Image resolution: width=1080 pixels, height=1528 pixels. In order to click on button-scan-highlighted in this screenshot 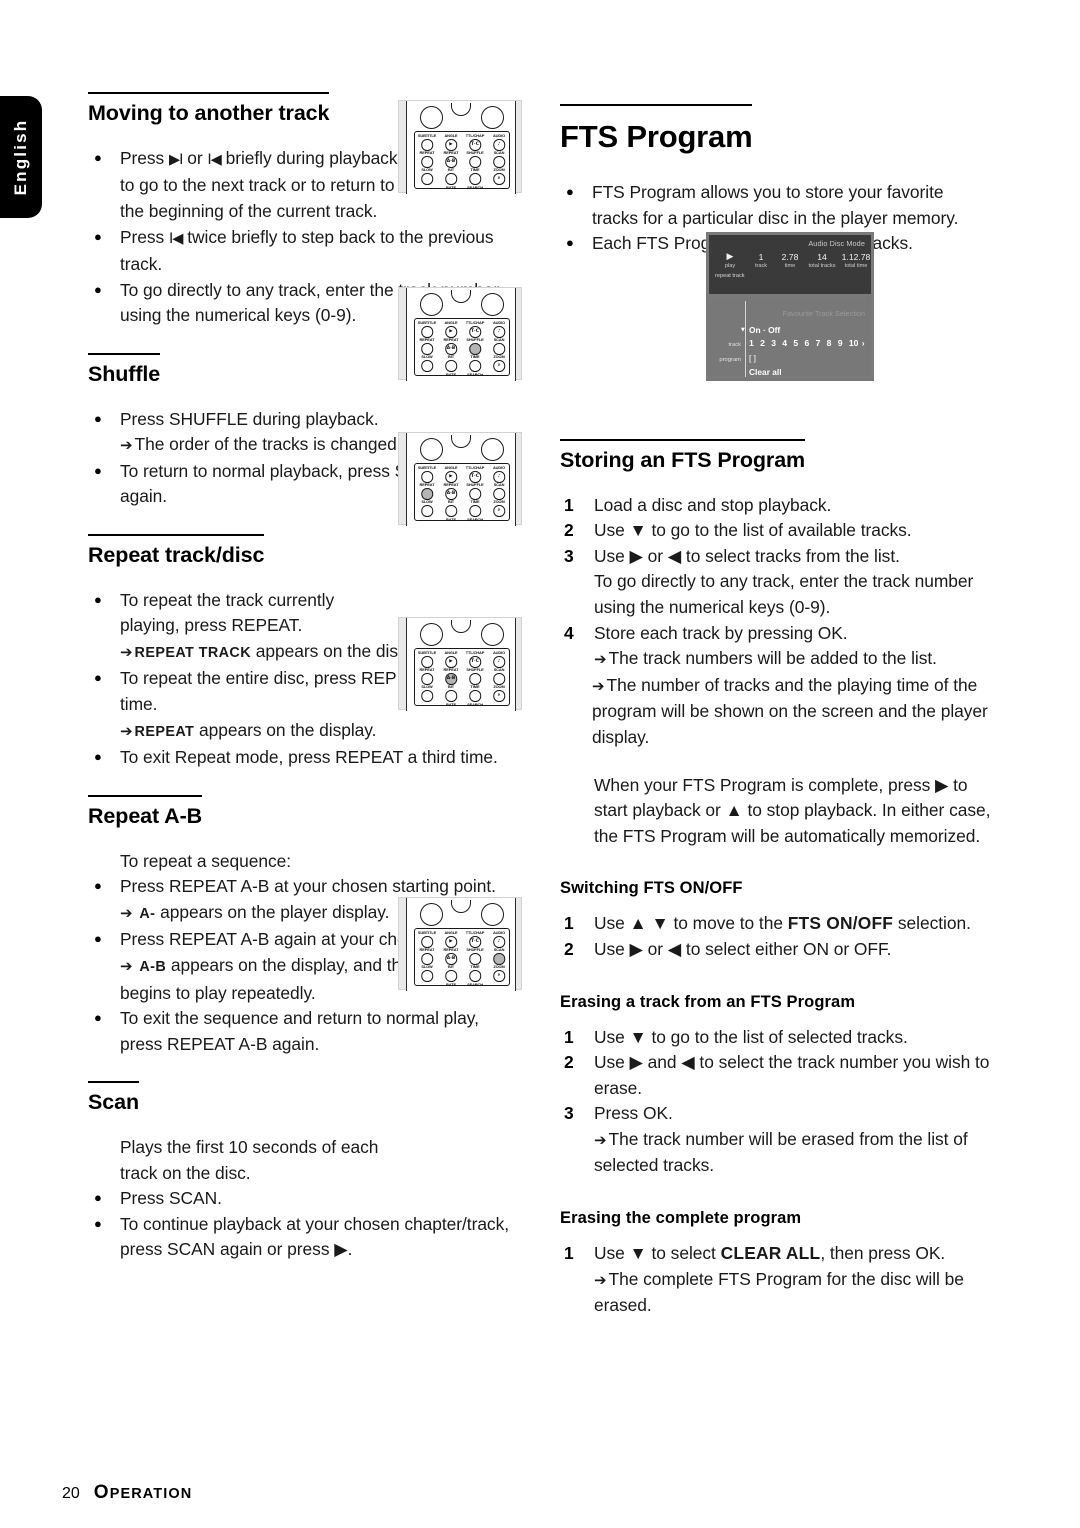, I will do `click(499, 959)`.